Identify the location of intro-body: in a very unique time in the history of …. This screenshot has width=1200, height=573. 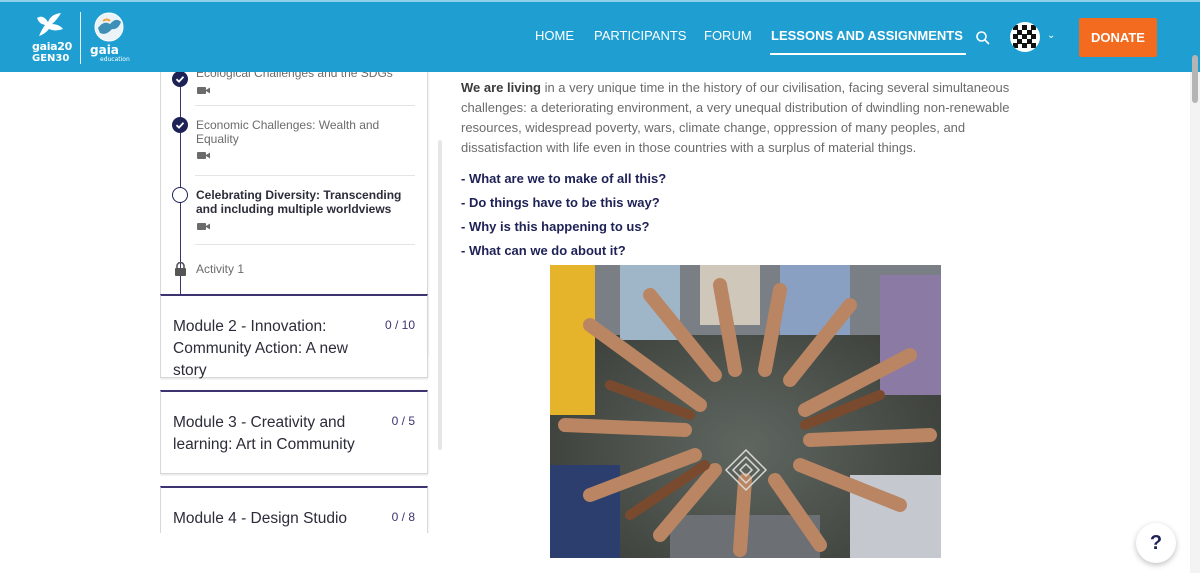
(735, 117).